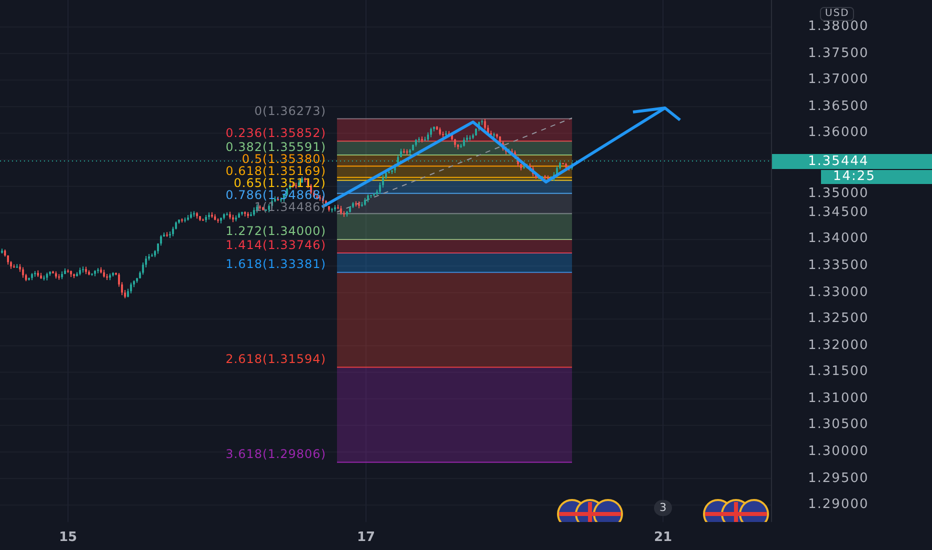  I want to click on fib-level-label: 2.618(1.31594), so click(276, 359).